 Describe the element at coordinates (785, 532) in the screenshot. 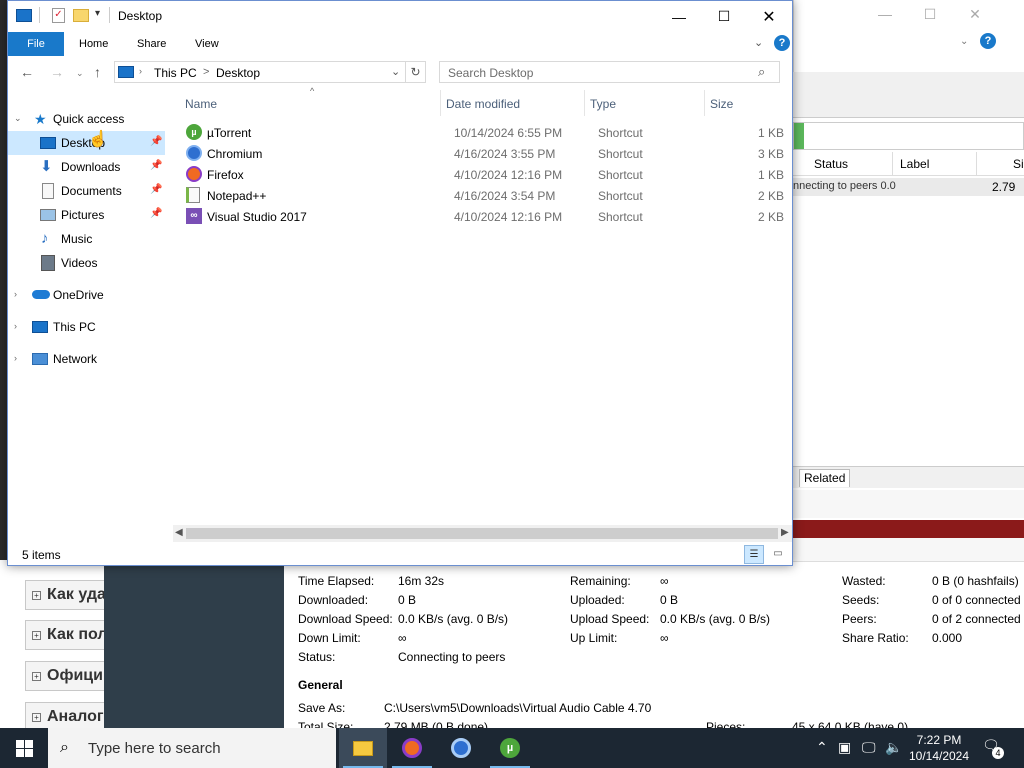

I see `scroll-right-icon: ▶` at that location.